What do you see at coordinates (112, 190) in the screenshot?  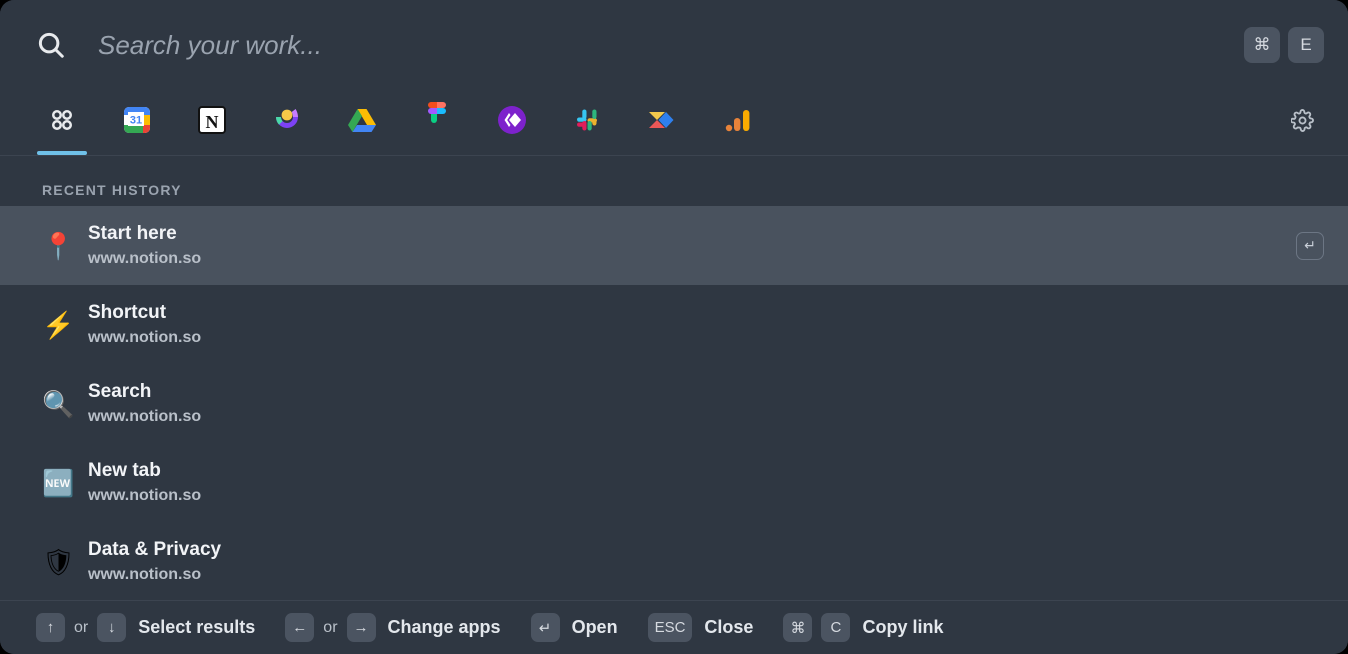 I see `section-title-recent-history: RECENT HISTORY` at bounding box center [112, 190].